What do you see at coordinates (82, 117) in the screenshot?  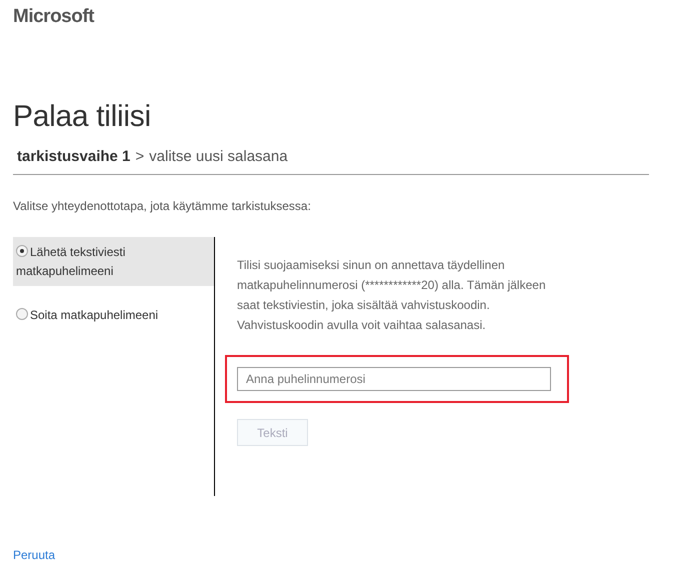 I see `page-title: Palaa tiliisi` at bounding box center [82, 117].